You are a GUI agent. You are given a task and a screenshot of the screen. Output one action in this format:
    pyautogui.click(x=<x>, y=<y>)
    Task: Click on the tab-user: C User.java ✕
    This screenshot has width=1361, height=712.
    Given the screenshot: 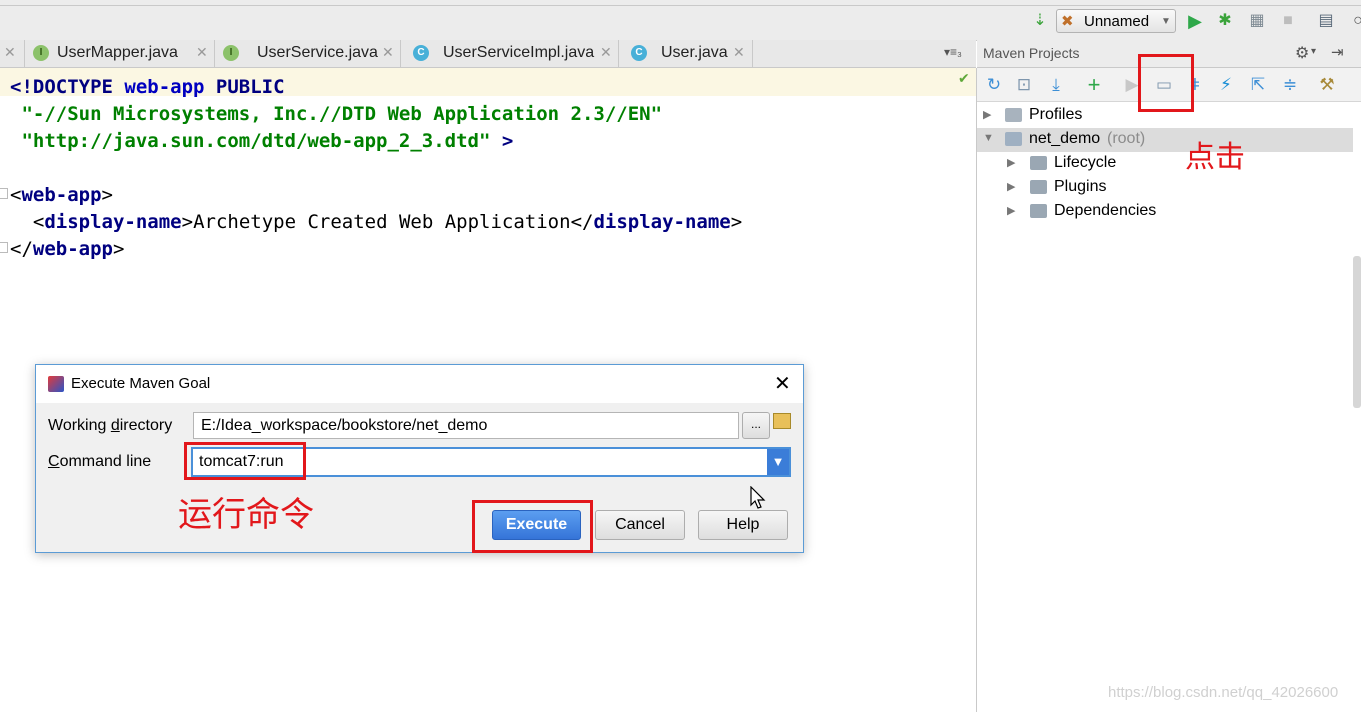 What is the action you would take?
    pyautogui.click(x=686, y=53)
    